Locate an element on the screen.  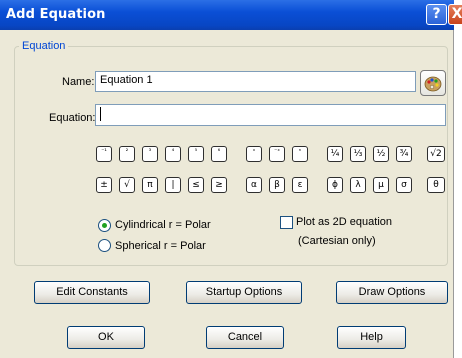
symbol-button-power-n: ⁿ is located at coordinates (300, 154).